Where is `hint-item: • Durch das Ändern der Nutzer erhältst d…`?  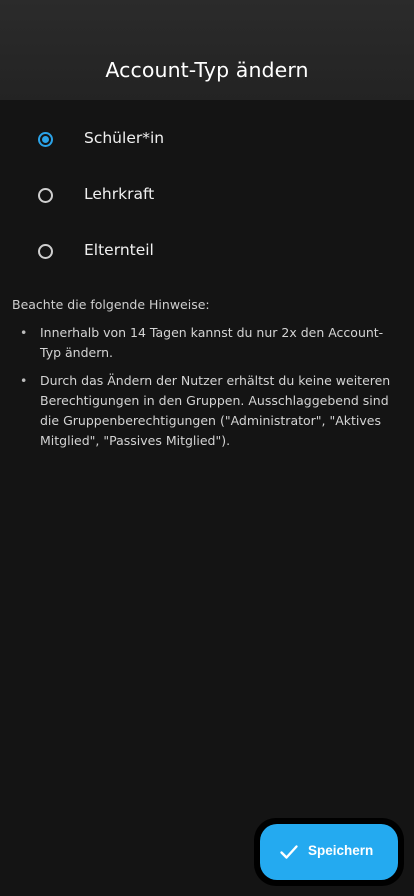
hint-item: • Durch das Ändern der Nutzer erhältst d… is located at coordinates (207, 411).